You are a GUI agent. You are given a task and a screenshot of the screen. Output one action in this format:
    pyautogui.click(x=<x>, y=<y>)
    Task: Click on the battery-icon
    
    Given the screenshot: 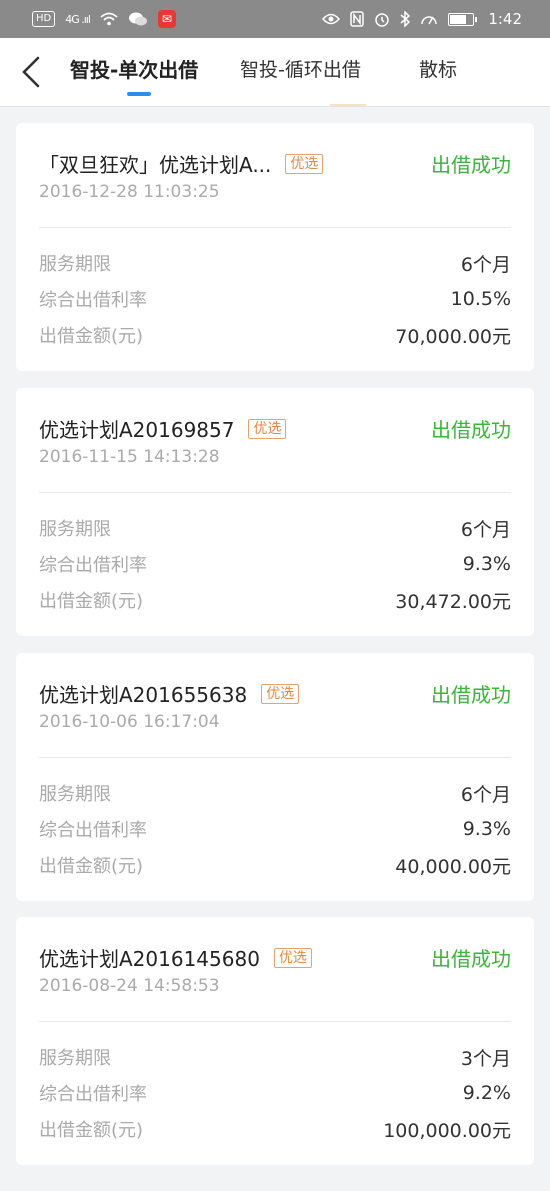 What is the action you would take?
    pyautogui.click(x=463, y=19)
    